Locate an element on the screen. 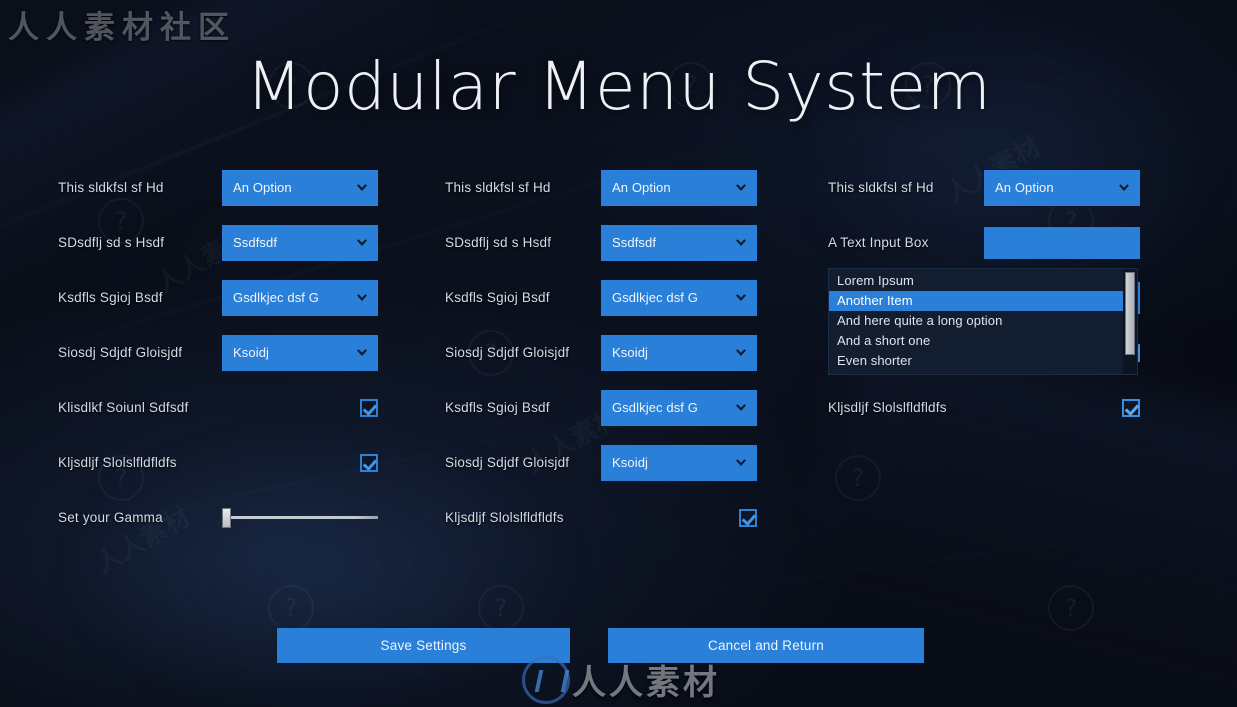 The image size is (1237, 707). gamma-slider is located at coordinates (300, 518).